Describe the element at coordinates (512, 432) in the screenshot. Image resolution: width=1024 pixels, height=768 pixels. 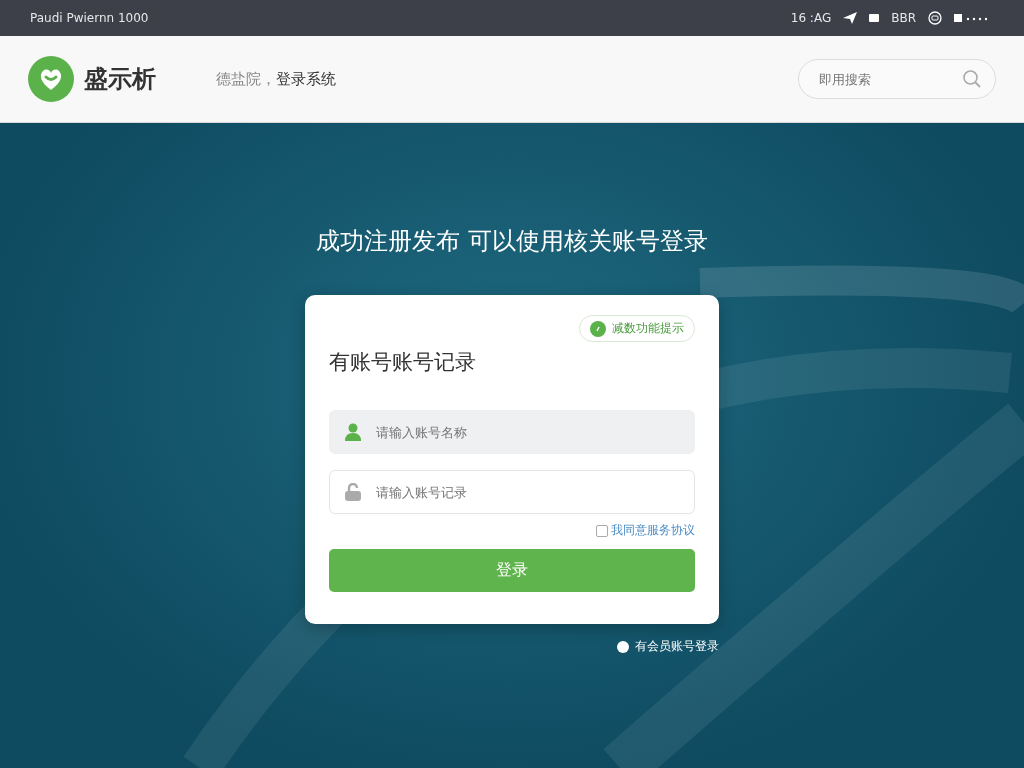
I see `input-field: 请输入账号名称` at that location.